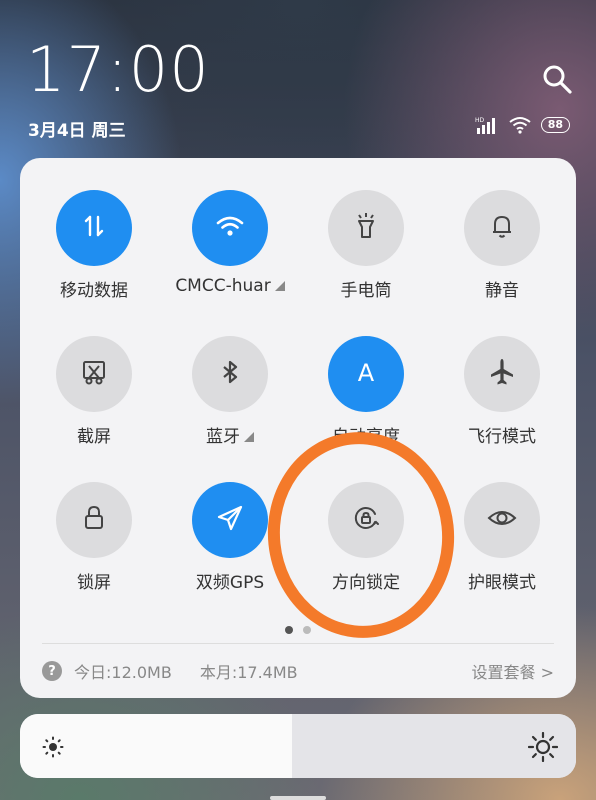 The image size is (596, 800). I want to click on svg-text: HD, so click(480, 120).